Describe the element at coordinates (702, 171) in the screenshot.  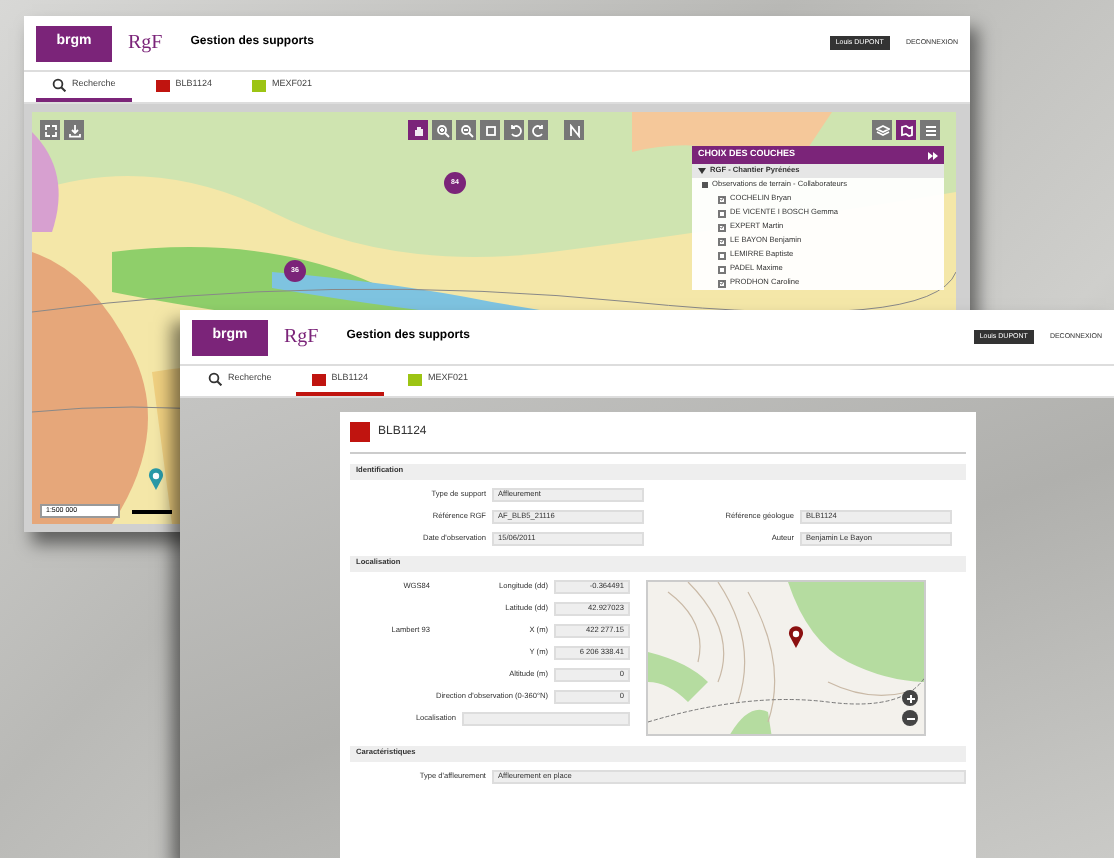
I see `caret-icon` at that location.